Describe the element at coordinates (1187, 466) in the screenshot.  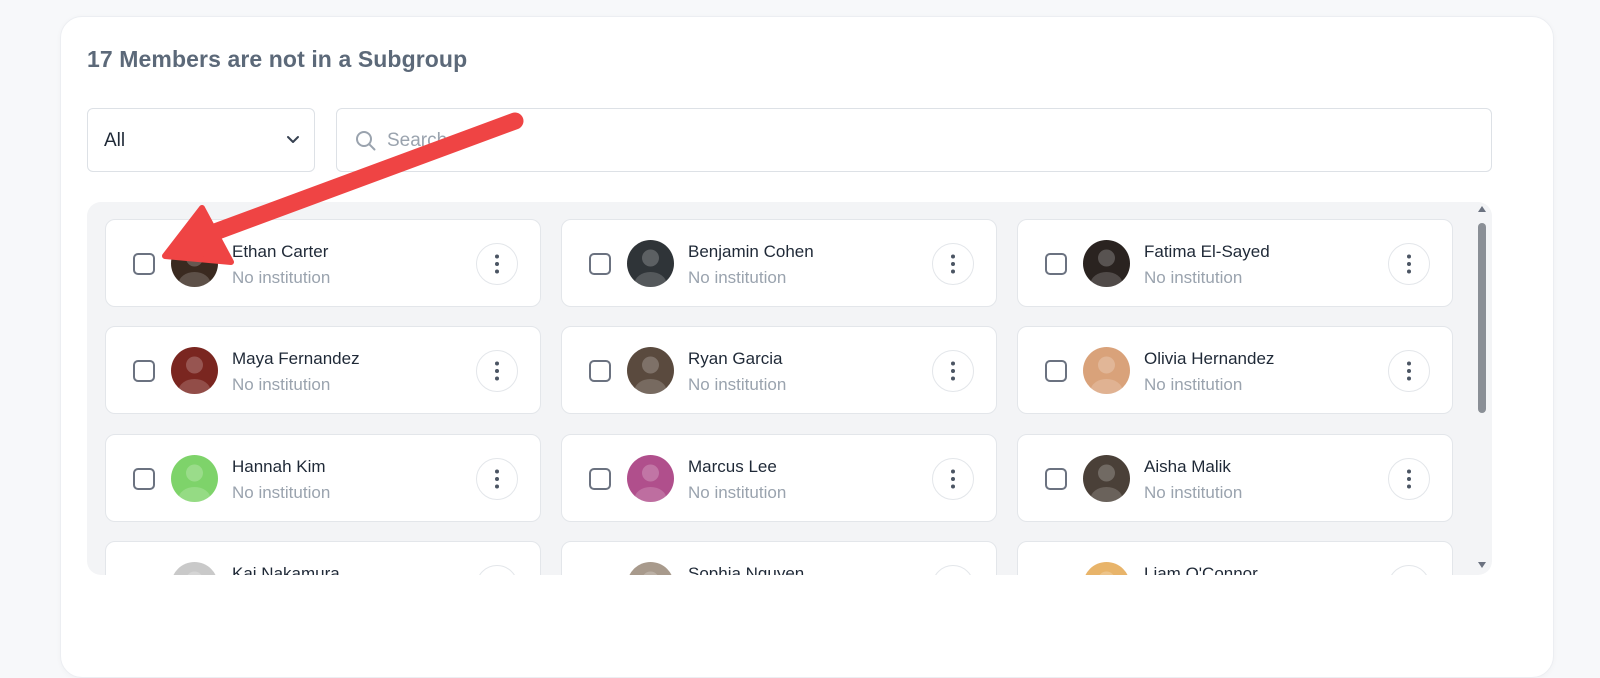
I see `member-name: Aisha Malik` at that location.